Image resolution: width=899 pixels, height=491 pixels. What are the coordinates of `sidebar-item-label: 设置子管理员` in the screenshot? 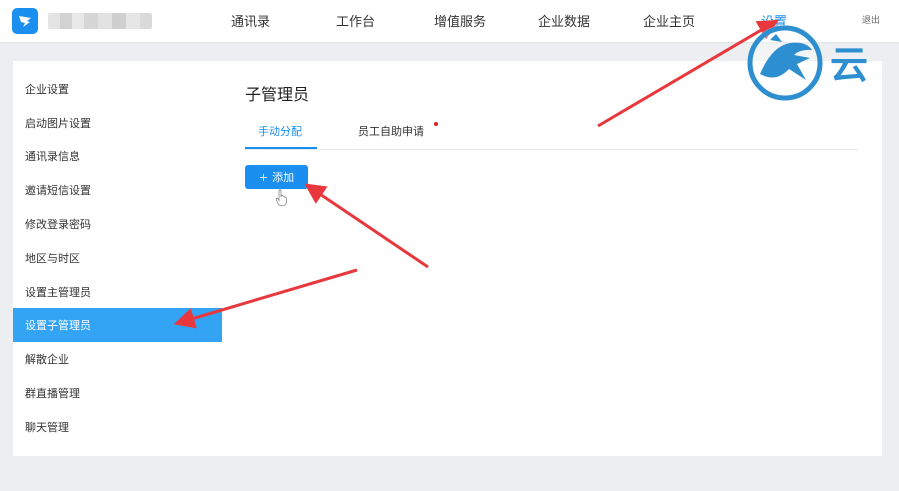 It's located at (58, 325).